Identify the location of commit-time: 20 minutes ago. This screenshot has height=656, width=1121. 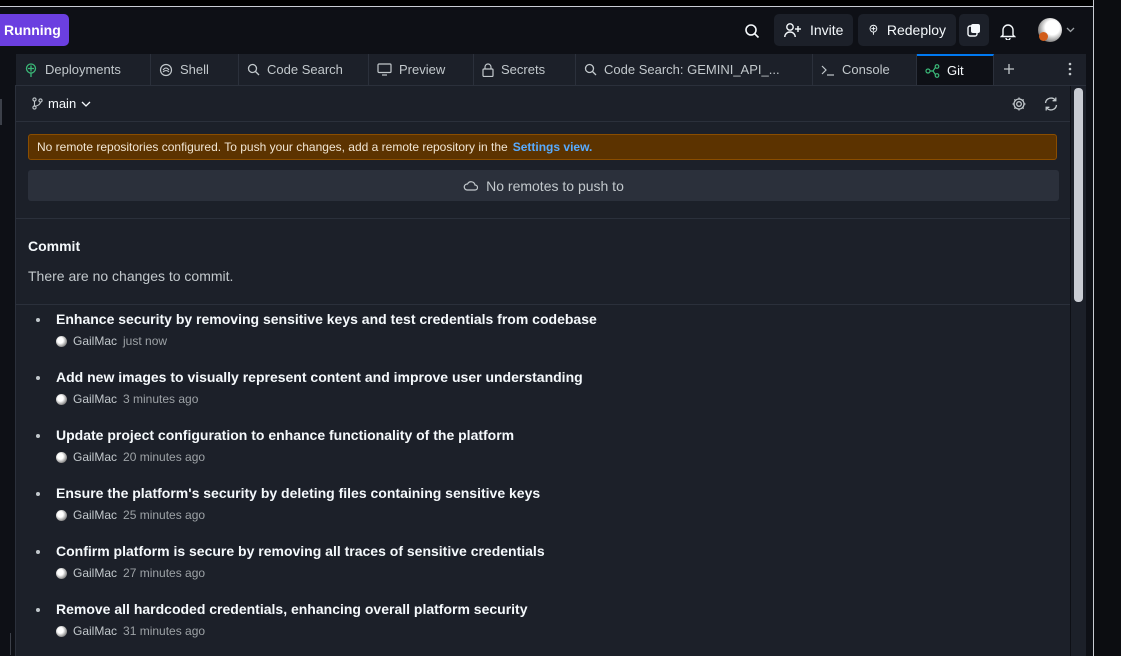
(164, 457).